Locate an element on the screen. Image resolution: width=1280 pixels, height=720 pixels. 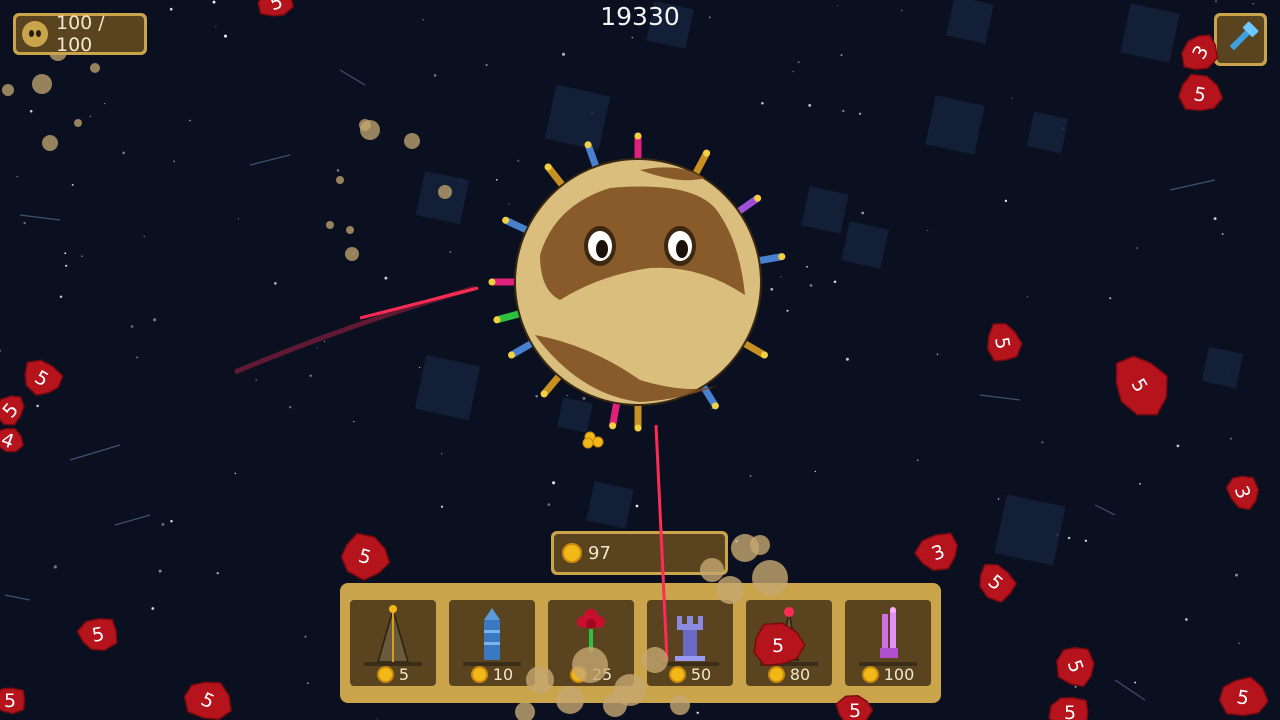
price-label: 5 is located at coordinates (404, 674).